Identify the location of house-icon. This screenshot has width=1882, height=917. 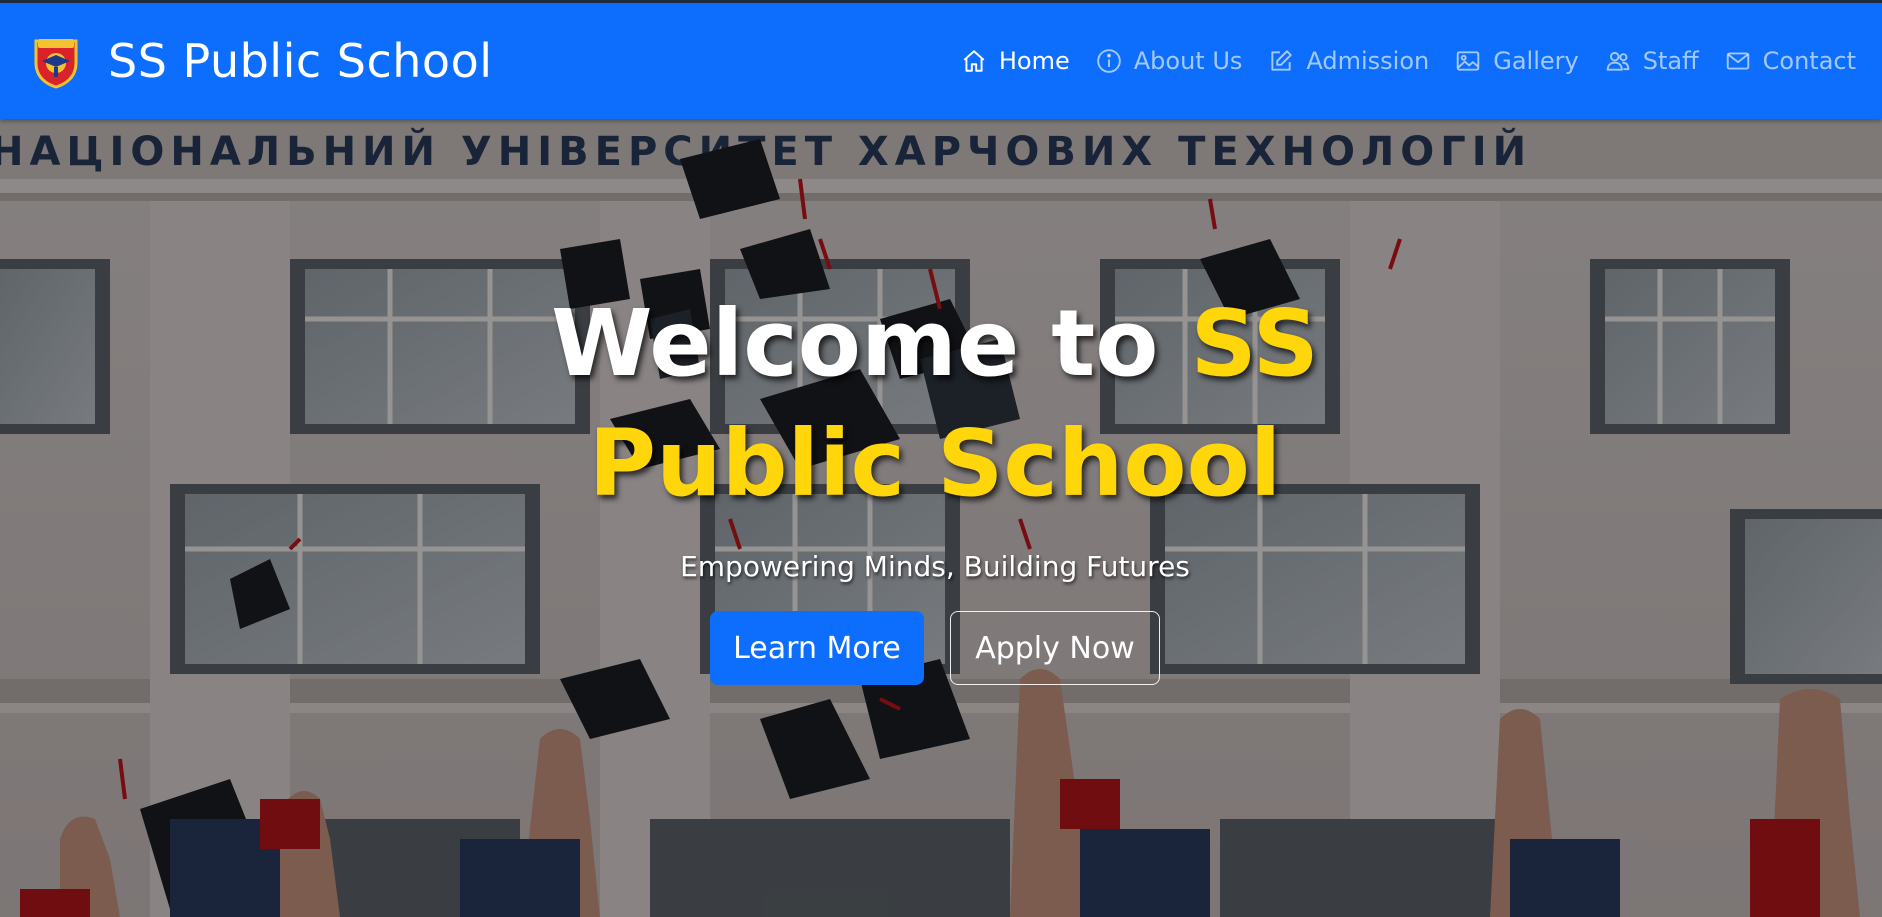
(974, 61).